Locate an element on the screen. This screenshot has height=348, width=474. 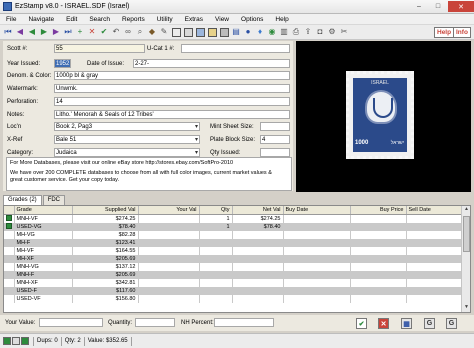
scroll-up-icon: ▲ is located at coordinates (466, 210).